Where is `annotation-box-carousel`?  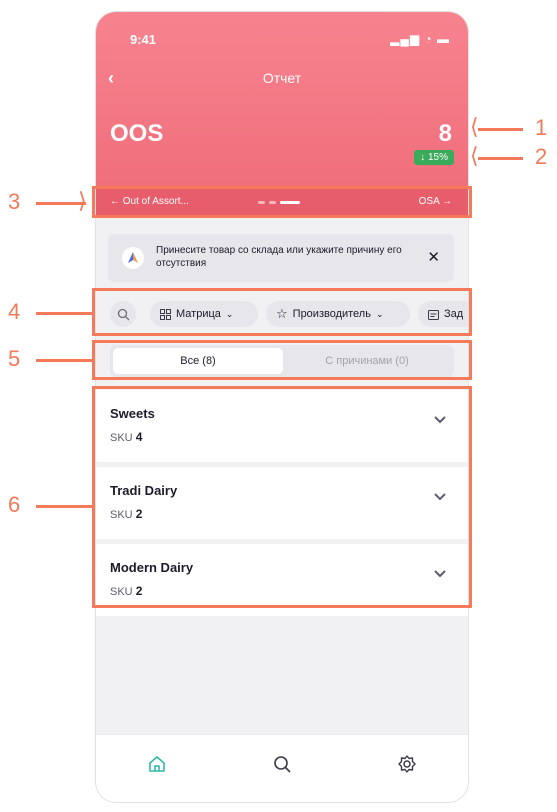 annotation-box-carousel is located at coordinates (282, 202).